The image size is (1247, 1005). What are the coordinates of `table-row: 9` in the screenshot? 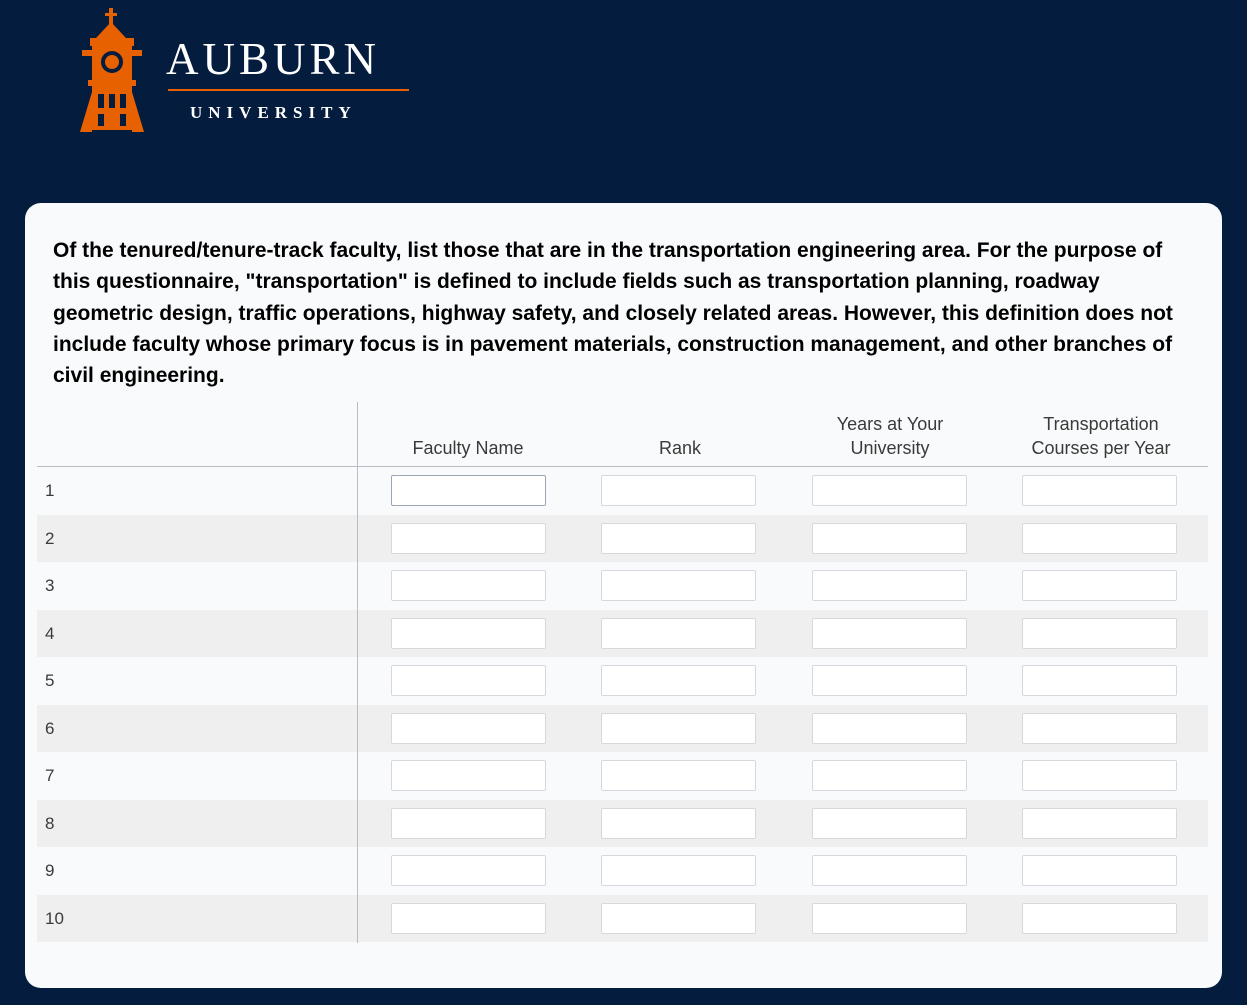 It's located at (622, 870).